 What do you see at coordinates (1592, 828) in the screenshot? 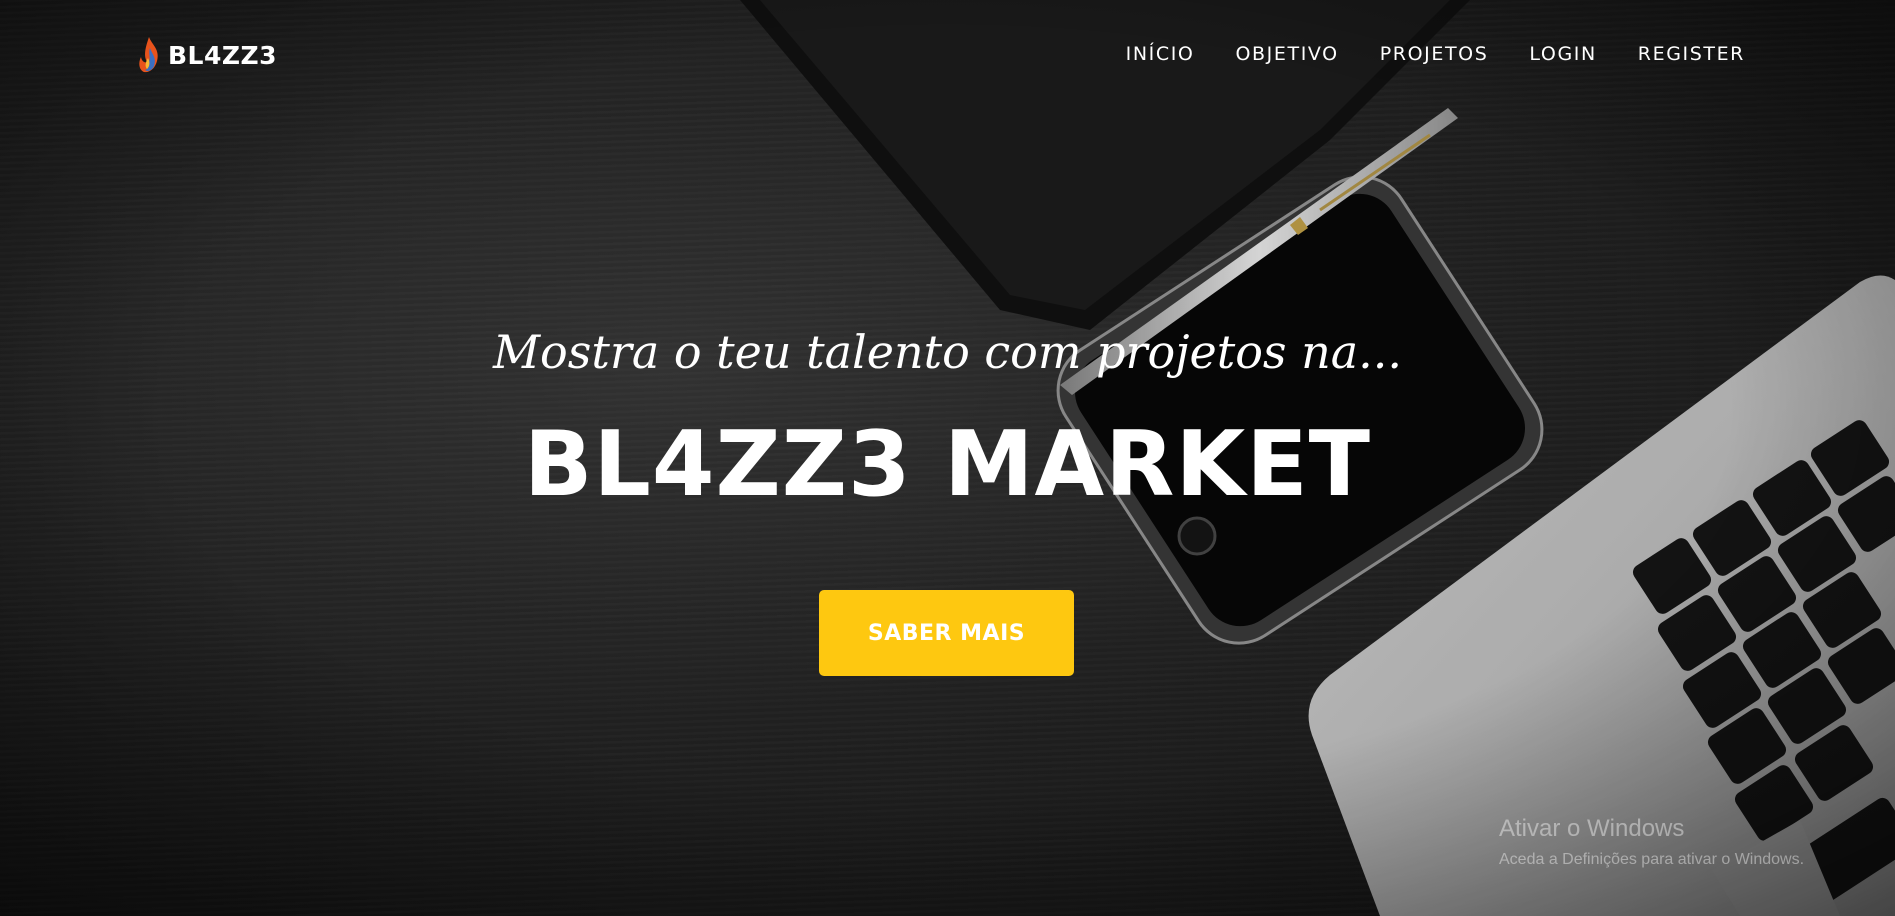
I see `windows-activation-title: Ativar o Windows` at bounding box center [1592, 828].